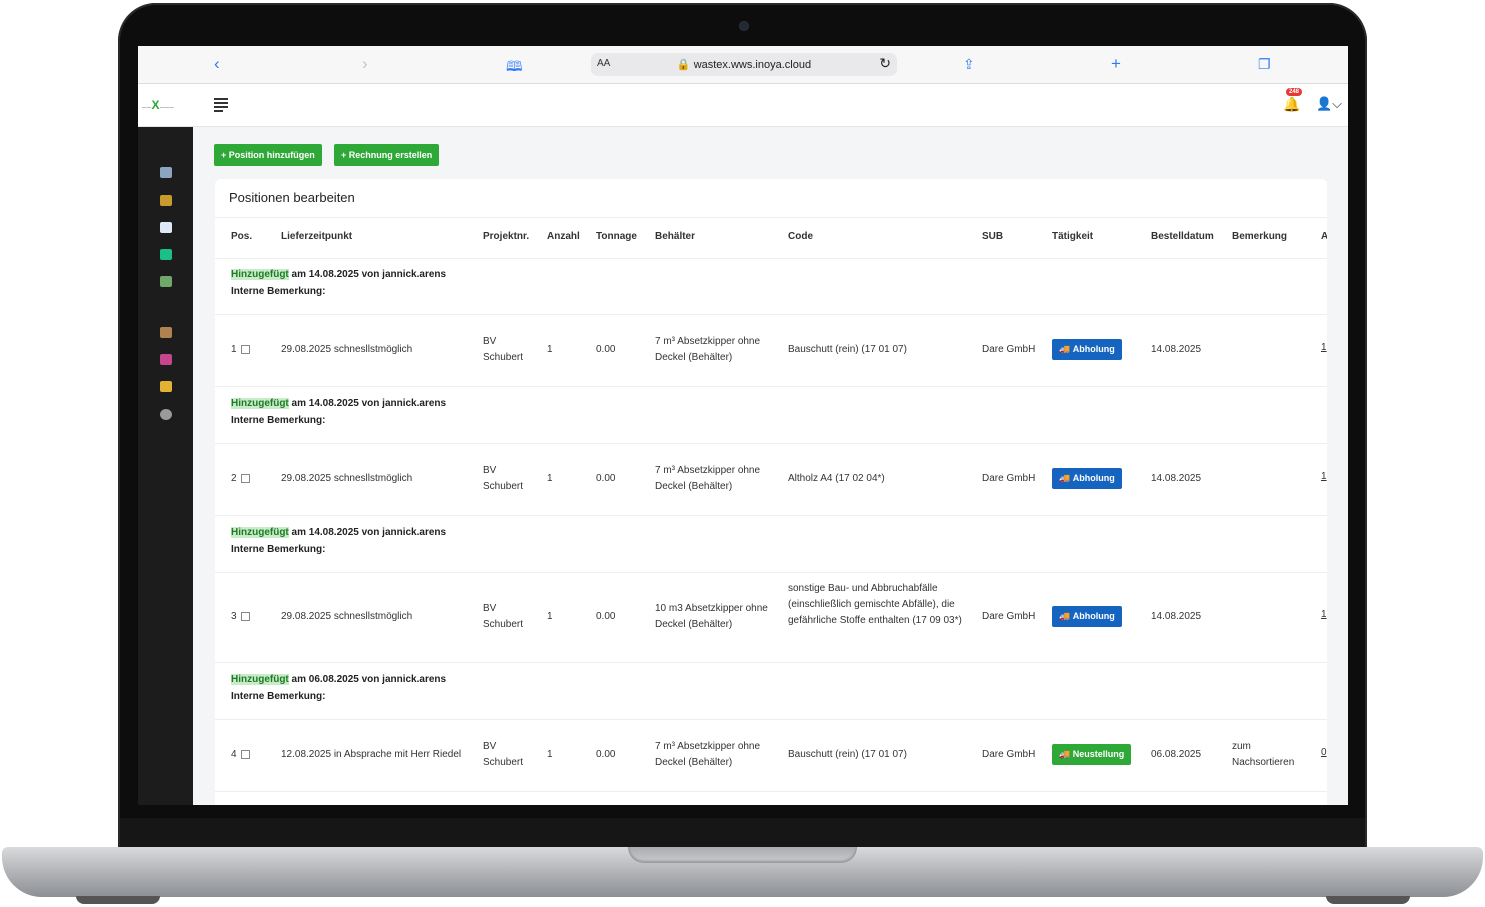 Image resolution: width=1485 pixels, height=907 pixels. Describe the element at coordinates (278, 291) in the screenshot. I see `note-internal: Interne Bemerkung:` at that location.